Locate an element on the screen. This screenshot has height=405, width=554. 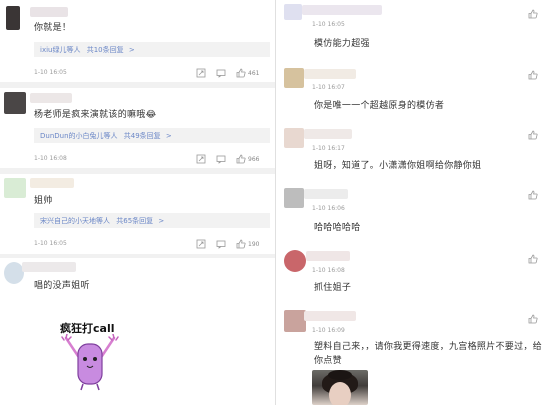
like-count: 461 is located at coordinates (254, 73).